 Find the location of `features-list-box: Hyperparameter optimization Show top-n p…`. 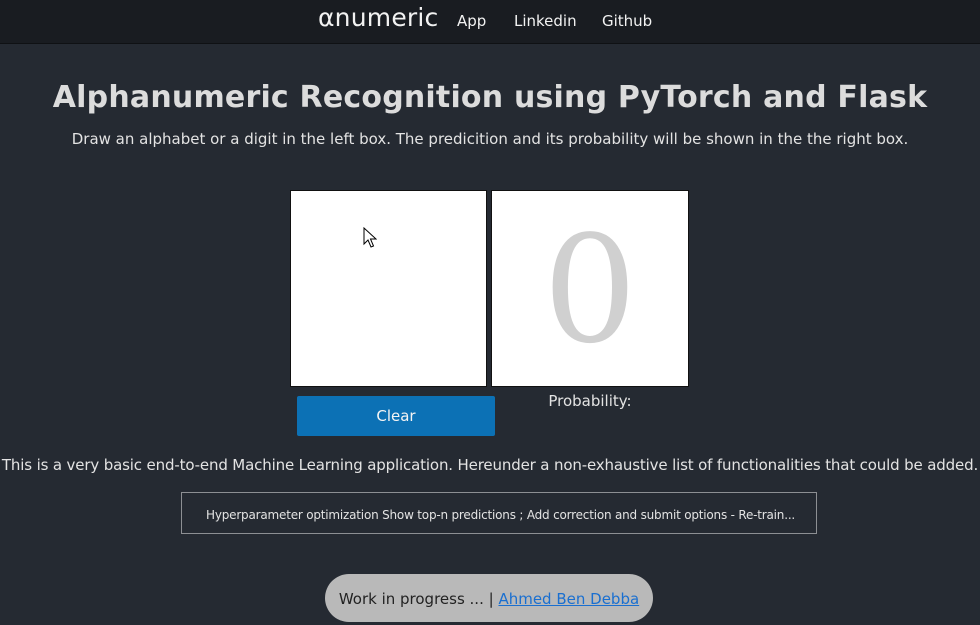

features-list-box: Hyperparameter optimization Show top-n p… is located at coordinates (499, 513).